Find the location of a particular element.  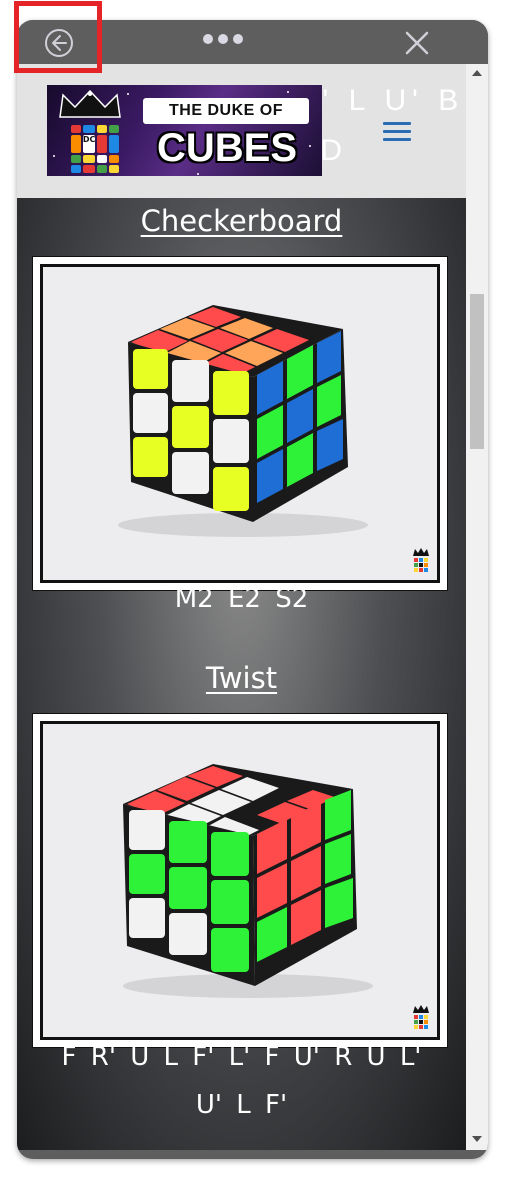

pattern-algorithm-checkerboard: M2 E2 S2 is located at coordinates (241, 599).